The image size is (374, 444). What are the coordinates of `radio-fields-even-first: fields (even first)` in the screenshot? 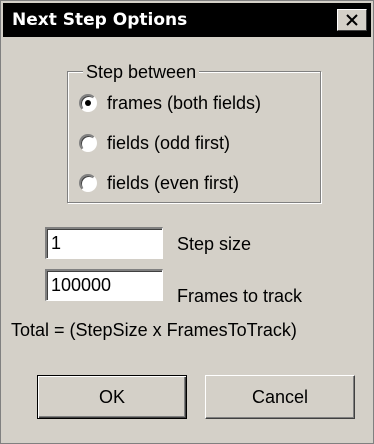 It's located at (159, 183).